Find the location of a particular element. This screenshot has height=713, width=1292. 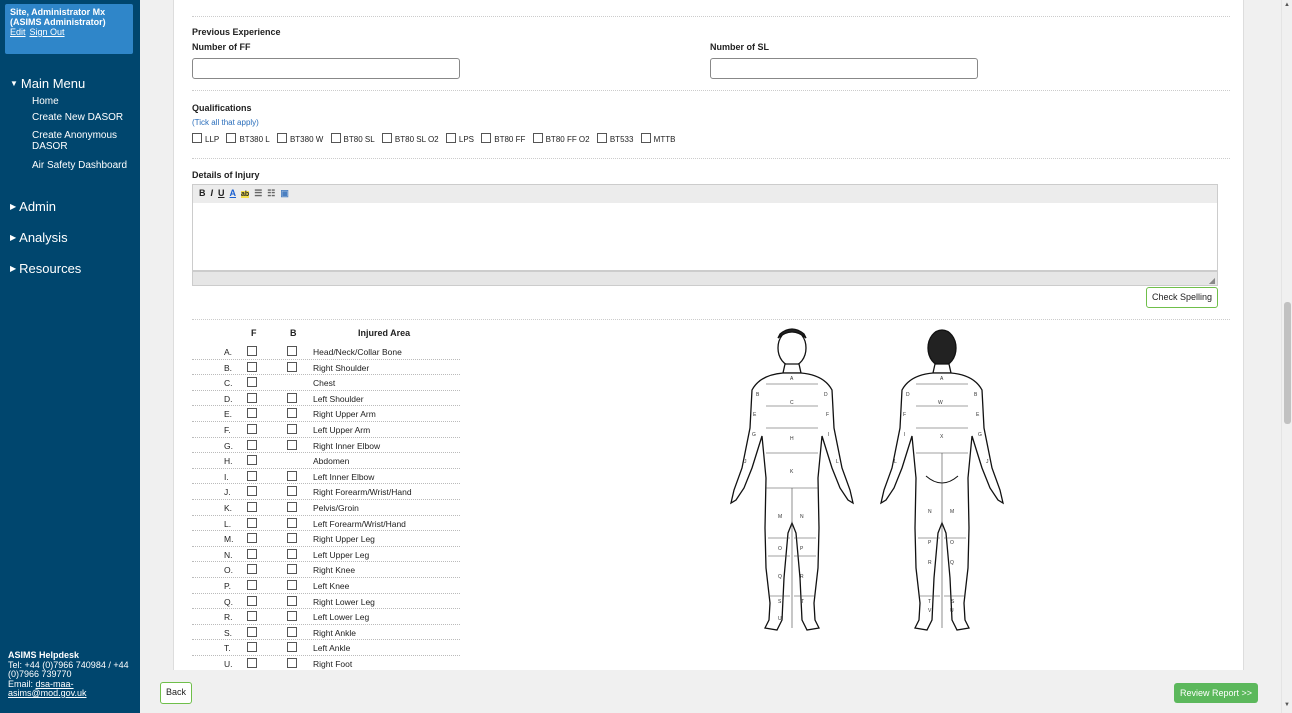

injury-area-label: Left Shoulder is located at coordinates (338, 398).